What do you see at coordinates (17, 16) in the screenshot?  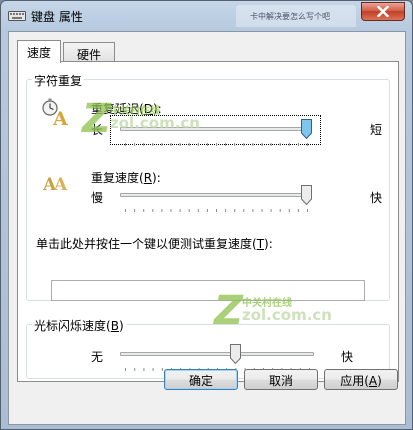 I see `keyboard-icon` at bounding box center [17, 16].